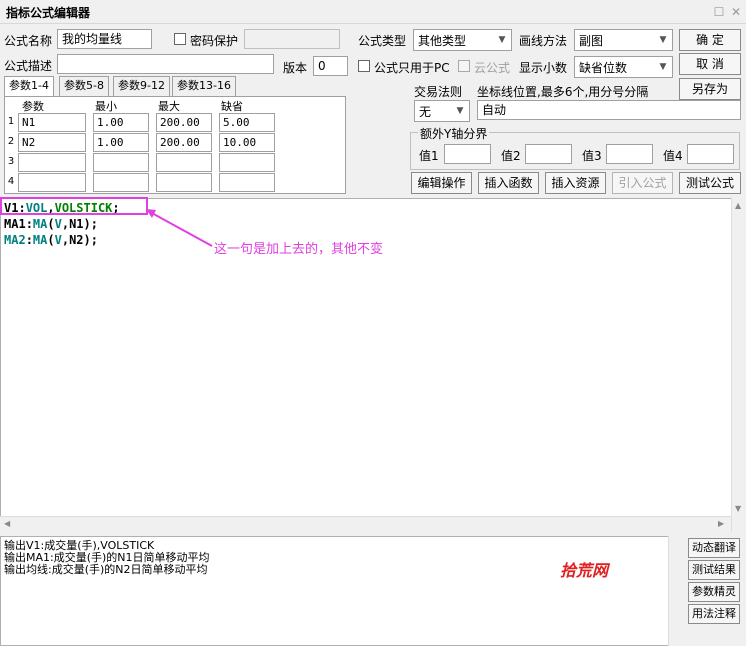 Image resolution: width=746 pixels, height=646 pixels. I want to click on y4-input, so click(710, 154).